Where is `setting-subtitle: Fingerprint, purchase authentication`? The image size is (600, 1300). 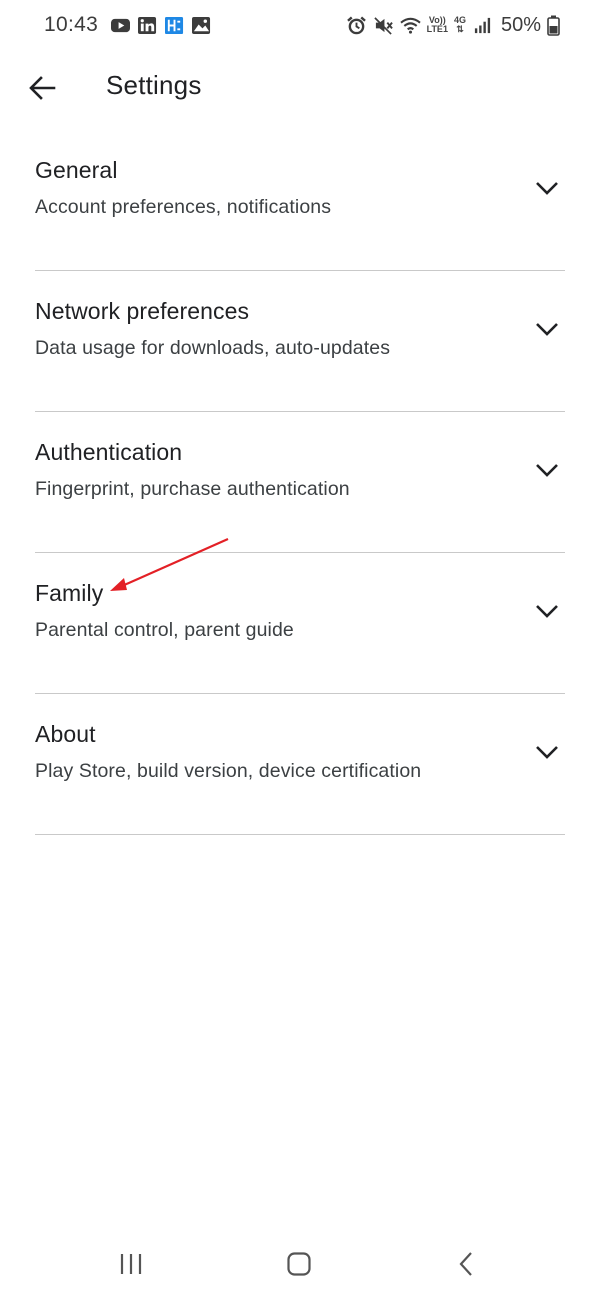 setting-subtitle: Fingerprint, purchase authentication is located at coordinates (192, 489).